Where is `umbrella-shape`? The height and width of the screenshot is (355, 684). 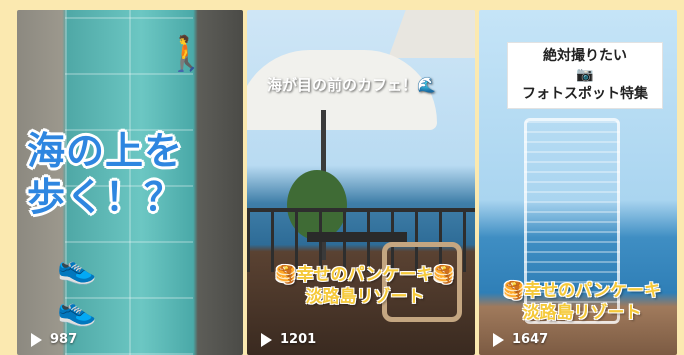 umbrella-shape is located at coordinates (431, 34).